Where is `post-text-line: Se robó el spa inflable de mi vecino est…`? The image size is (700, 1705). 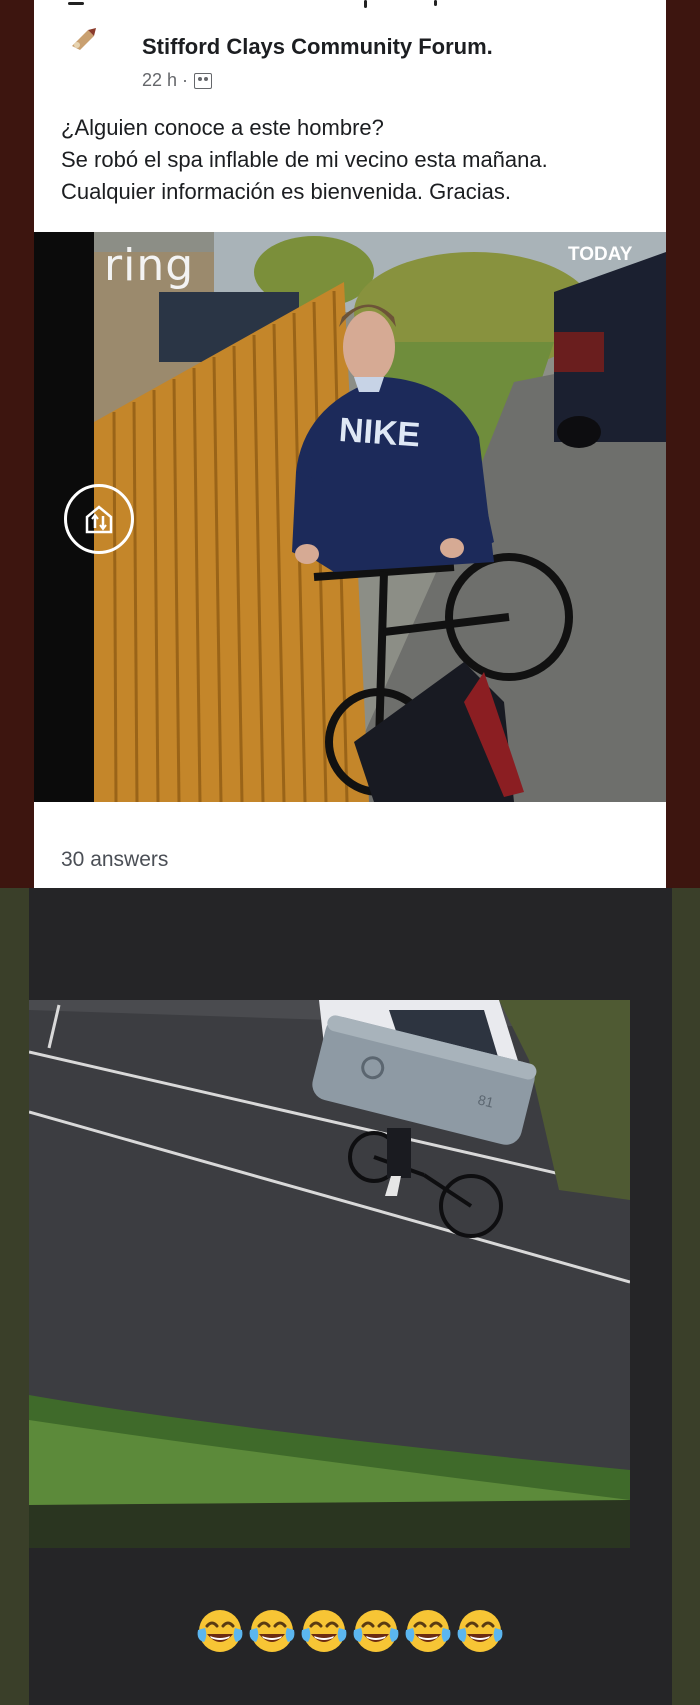
post-text-line: Se robó el spa inflable de mi vecino est… is located at coordinates (304, 159).